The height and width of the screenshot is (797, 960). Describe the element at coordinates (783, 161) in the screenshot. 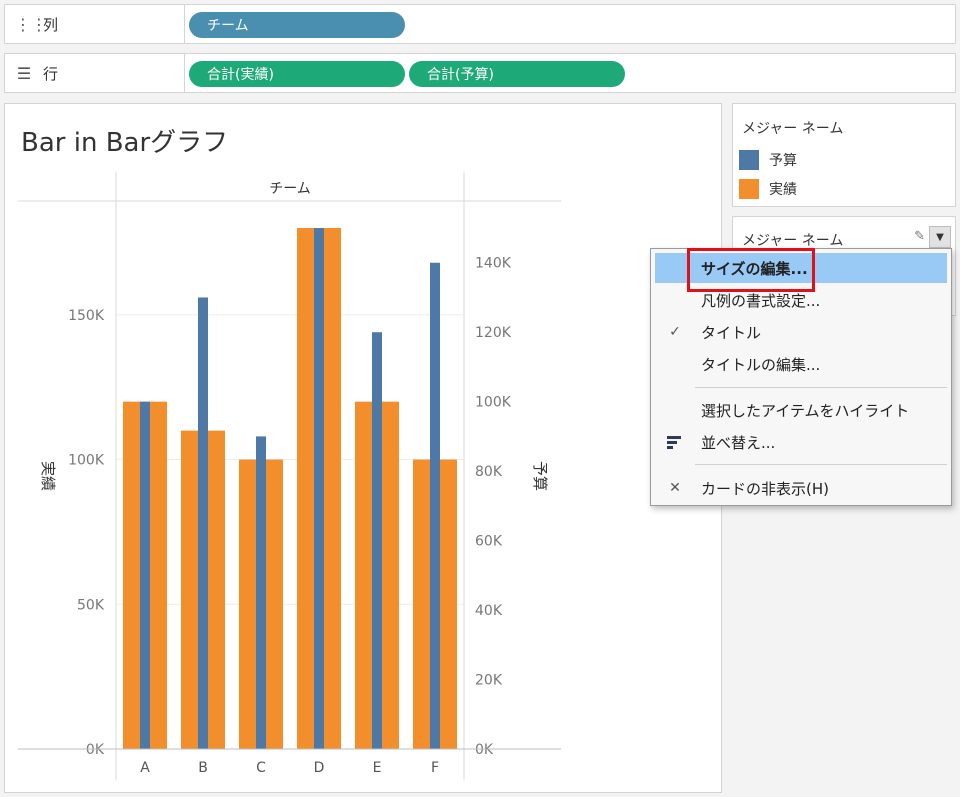

I see `legend-label-budget: 予算` at that location.